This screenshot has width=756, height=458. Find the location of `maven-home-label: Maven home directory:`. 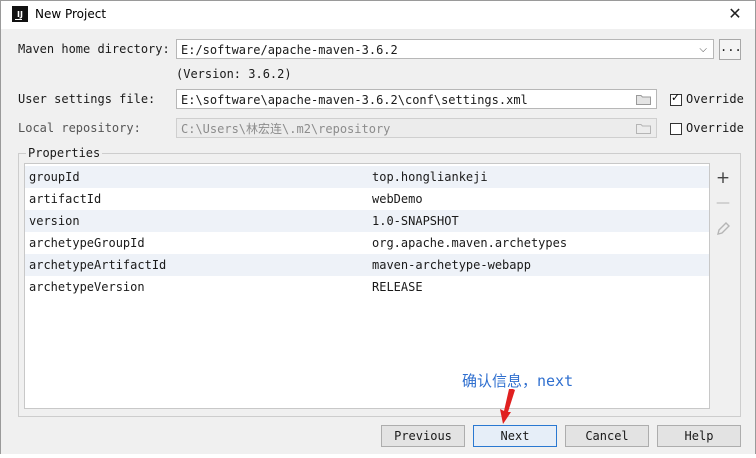

maven-home-label: Maven home directory: is located at coordinates (94, 49).